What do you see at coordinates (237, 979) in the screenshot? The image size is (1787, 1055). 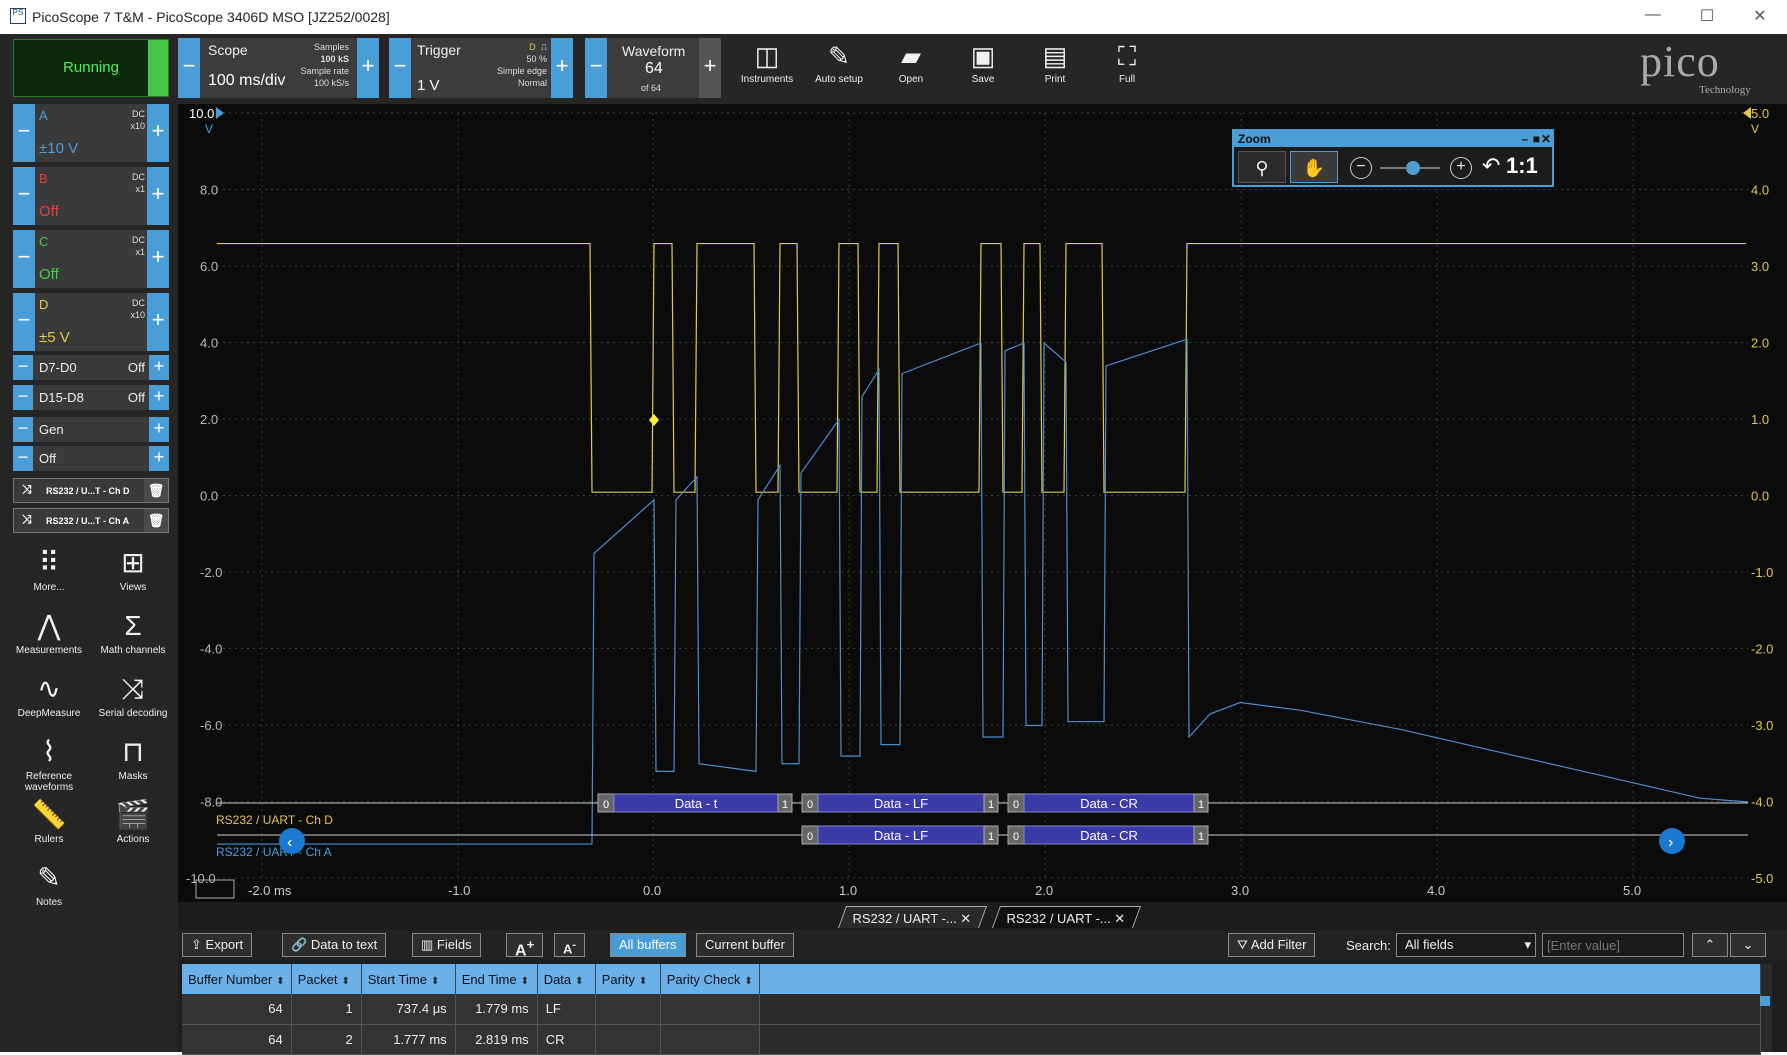 I see `column-header: Buffer Number ⬍` at bounding box center [237, 979].